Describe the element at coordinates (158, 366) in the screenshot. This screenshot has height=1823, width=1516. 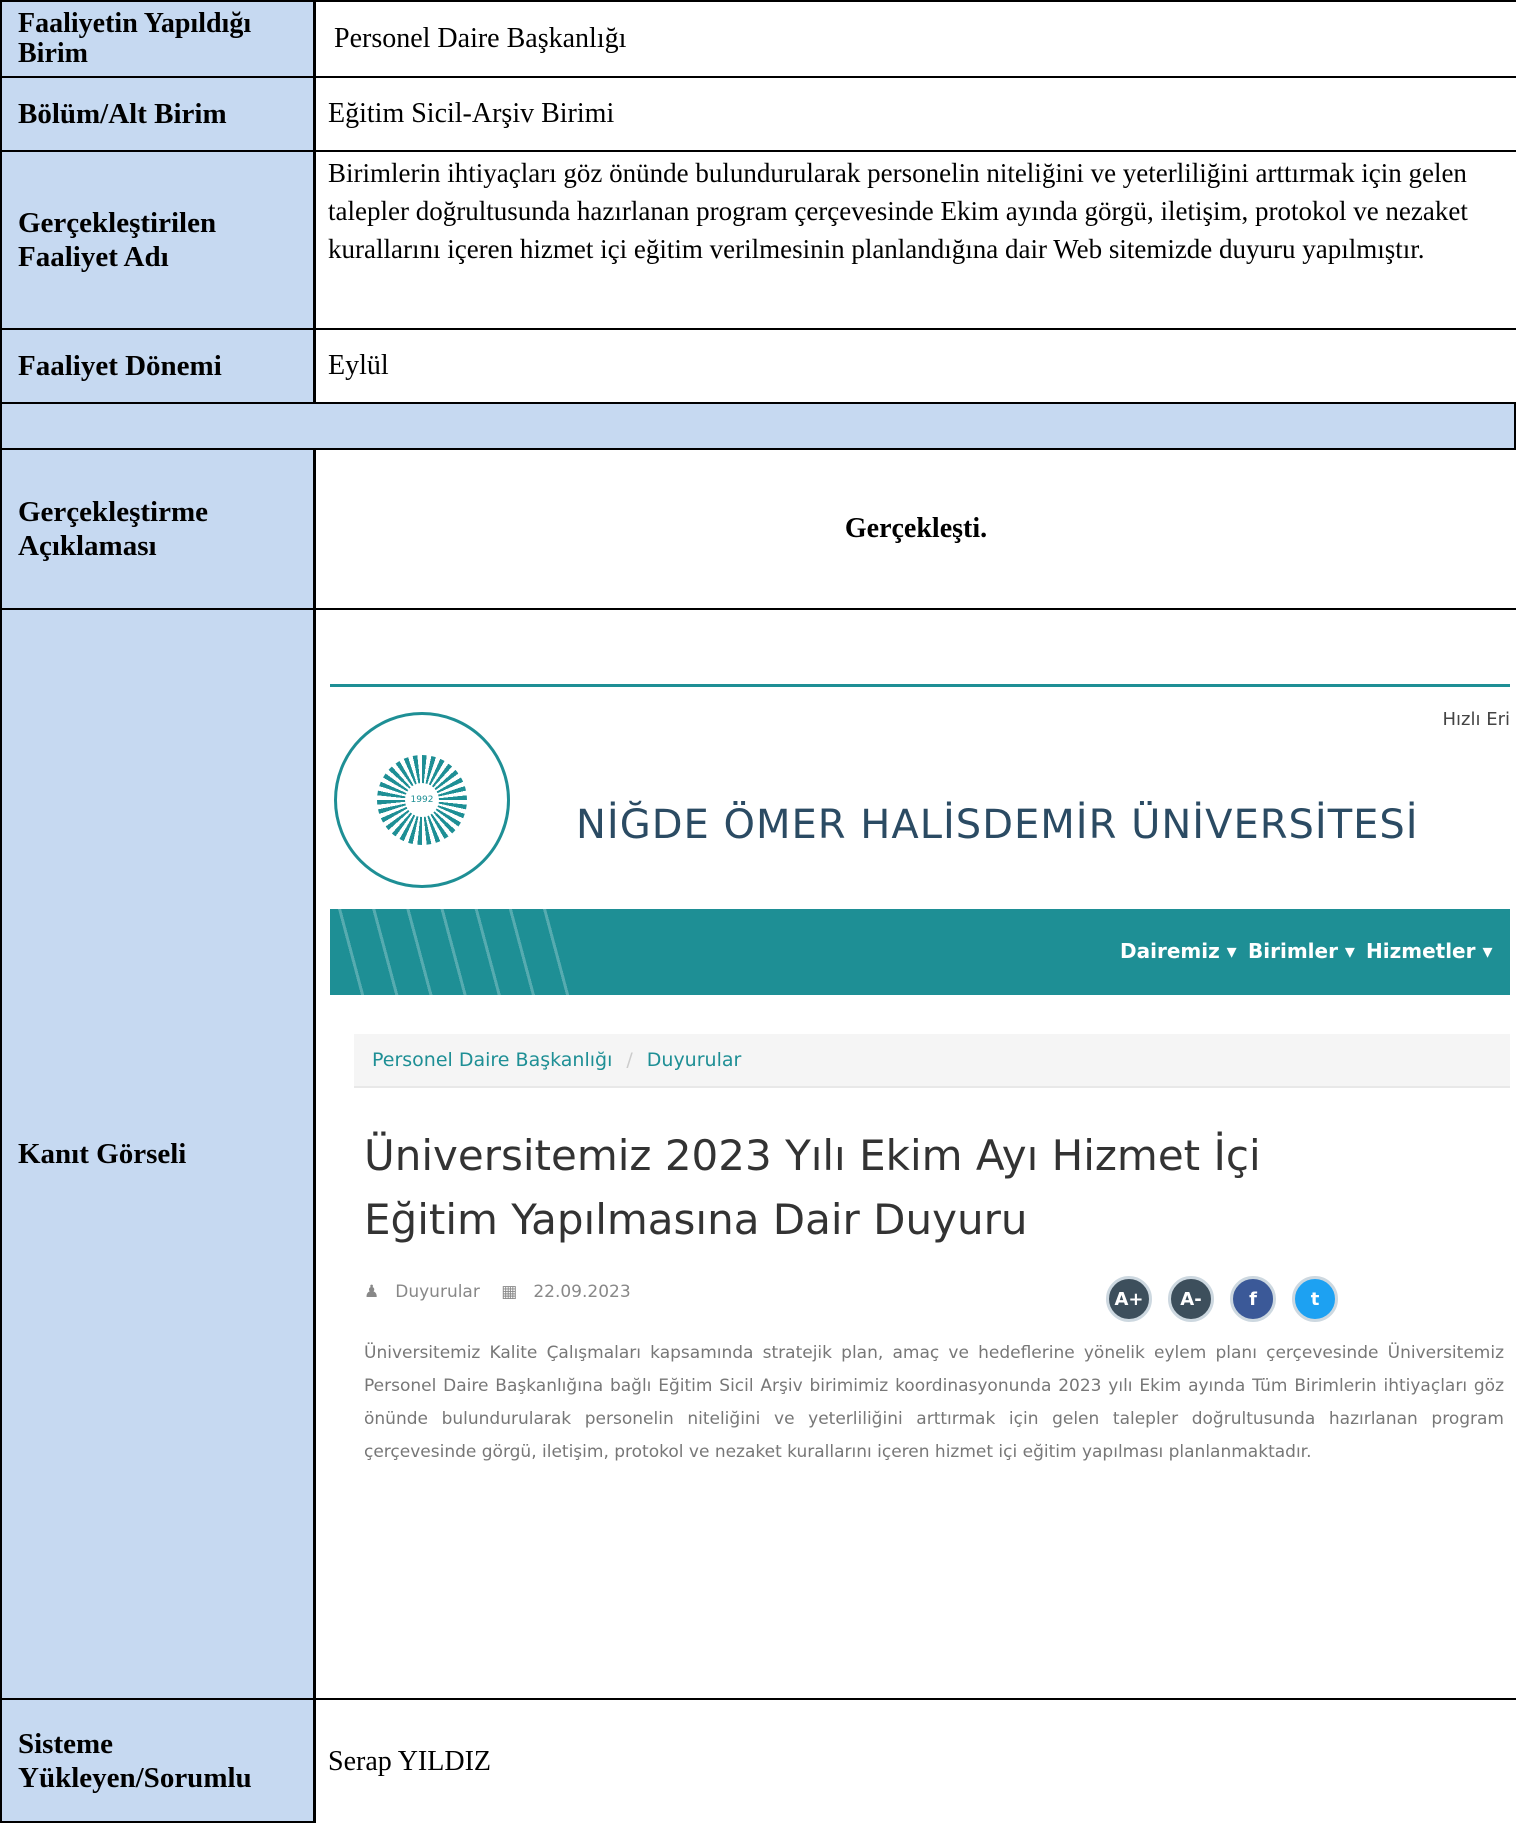
I see `label-donem: Faaliyet Dönemi` at that location.